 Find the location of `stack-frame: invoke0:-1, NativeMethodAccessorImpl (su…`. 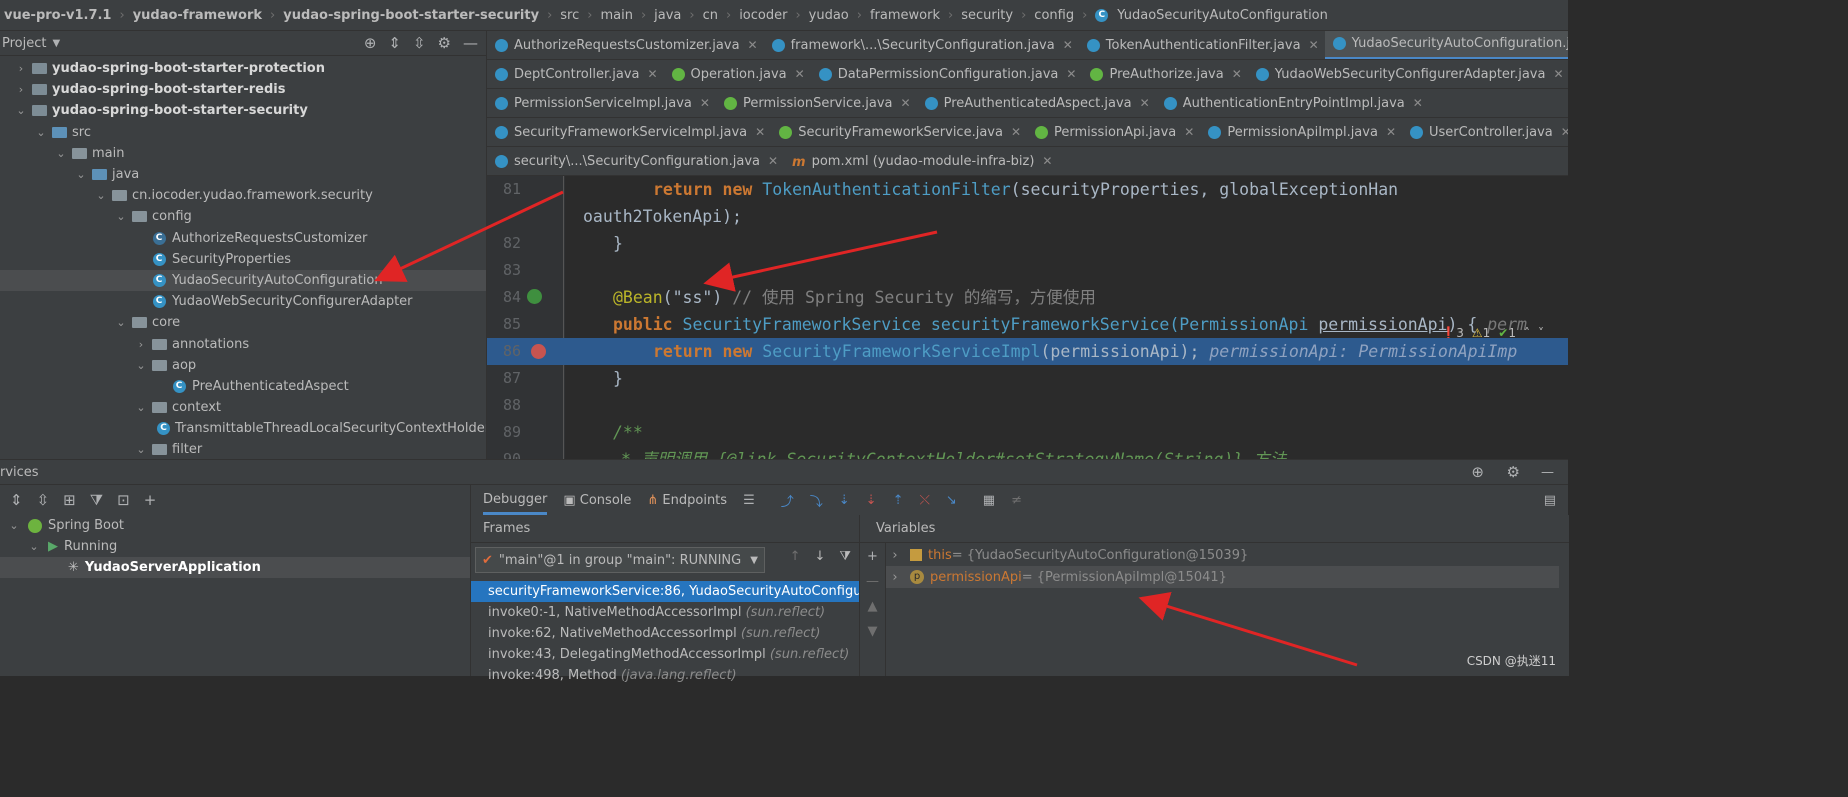

stack-frame: invoke0:-1, NativeMethodAccessorImpl (su… is located at coordinates (665, 612).